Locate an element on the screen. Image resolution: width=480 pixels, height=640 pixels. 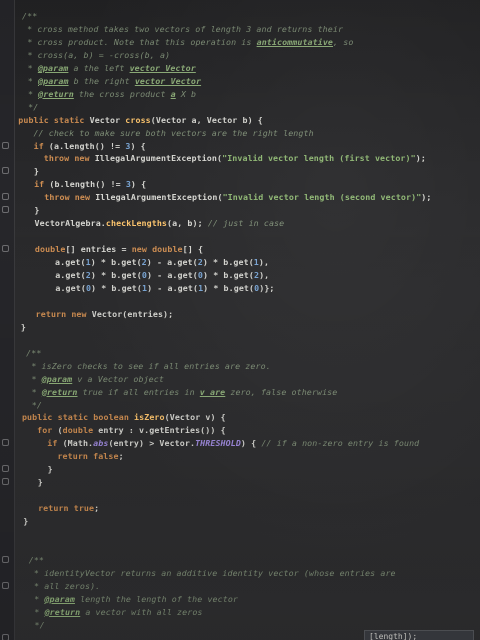
code-token: VectorAlgebra. is located at coordinates (70, 223).